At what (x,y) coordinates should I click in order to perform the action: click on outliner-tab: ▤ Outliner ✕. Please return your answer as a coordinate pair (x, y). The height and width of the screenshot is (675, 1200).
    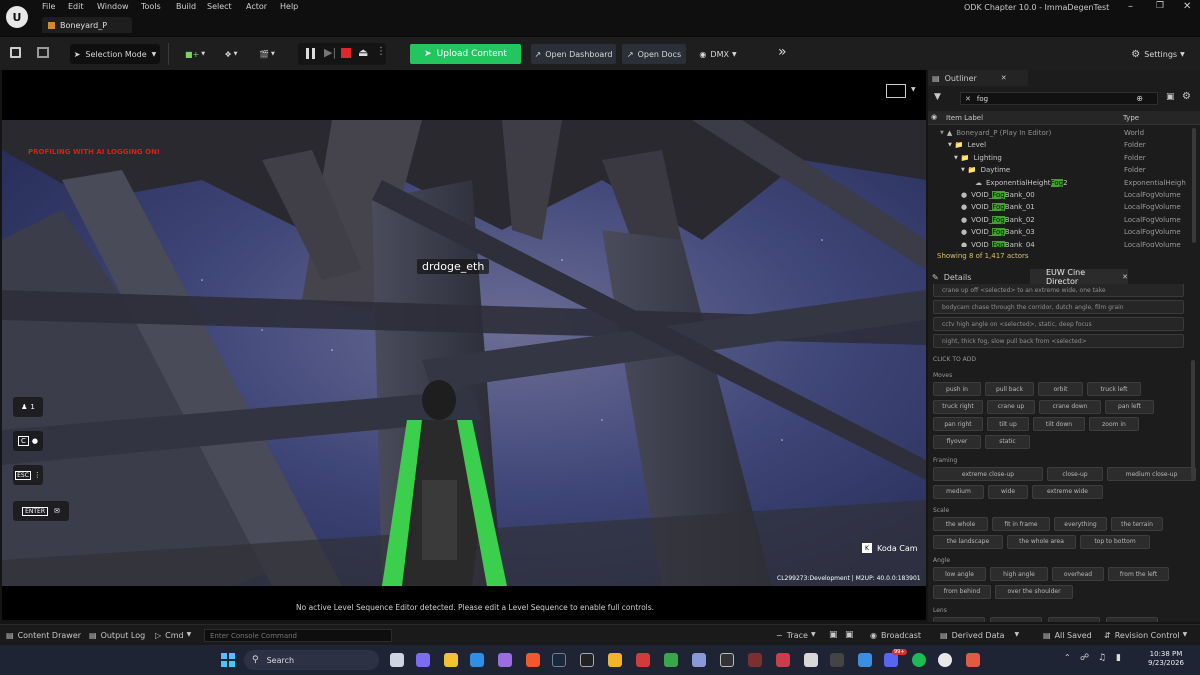
    Looking at the image, I should click on (978, 78).